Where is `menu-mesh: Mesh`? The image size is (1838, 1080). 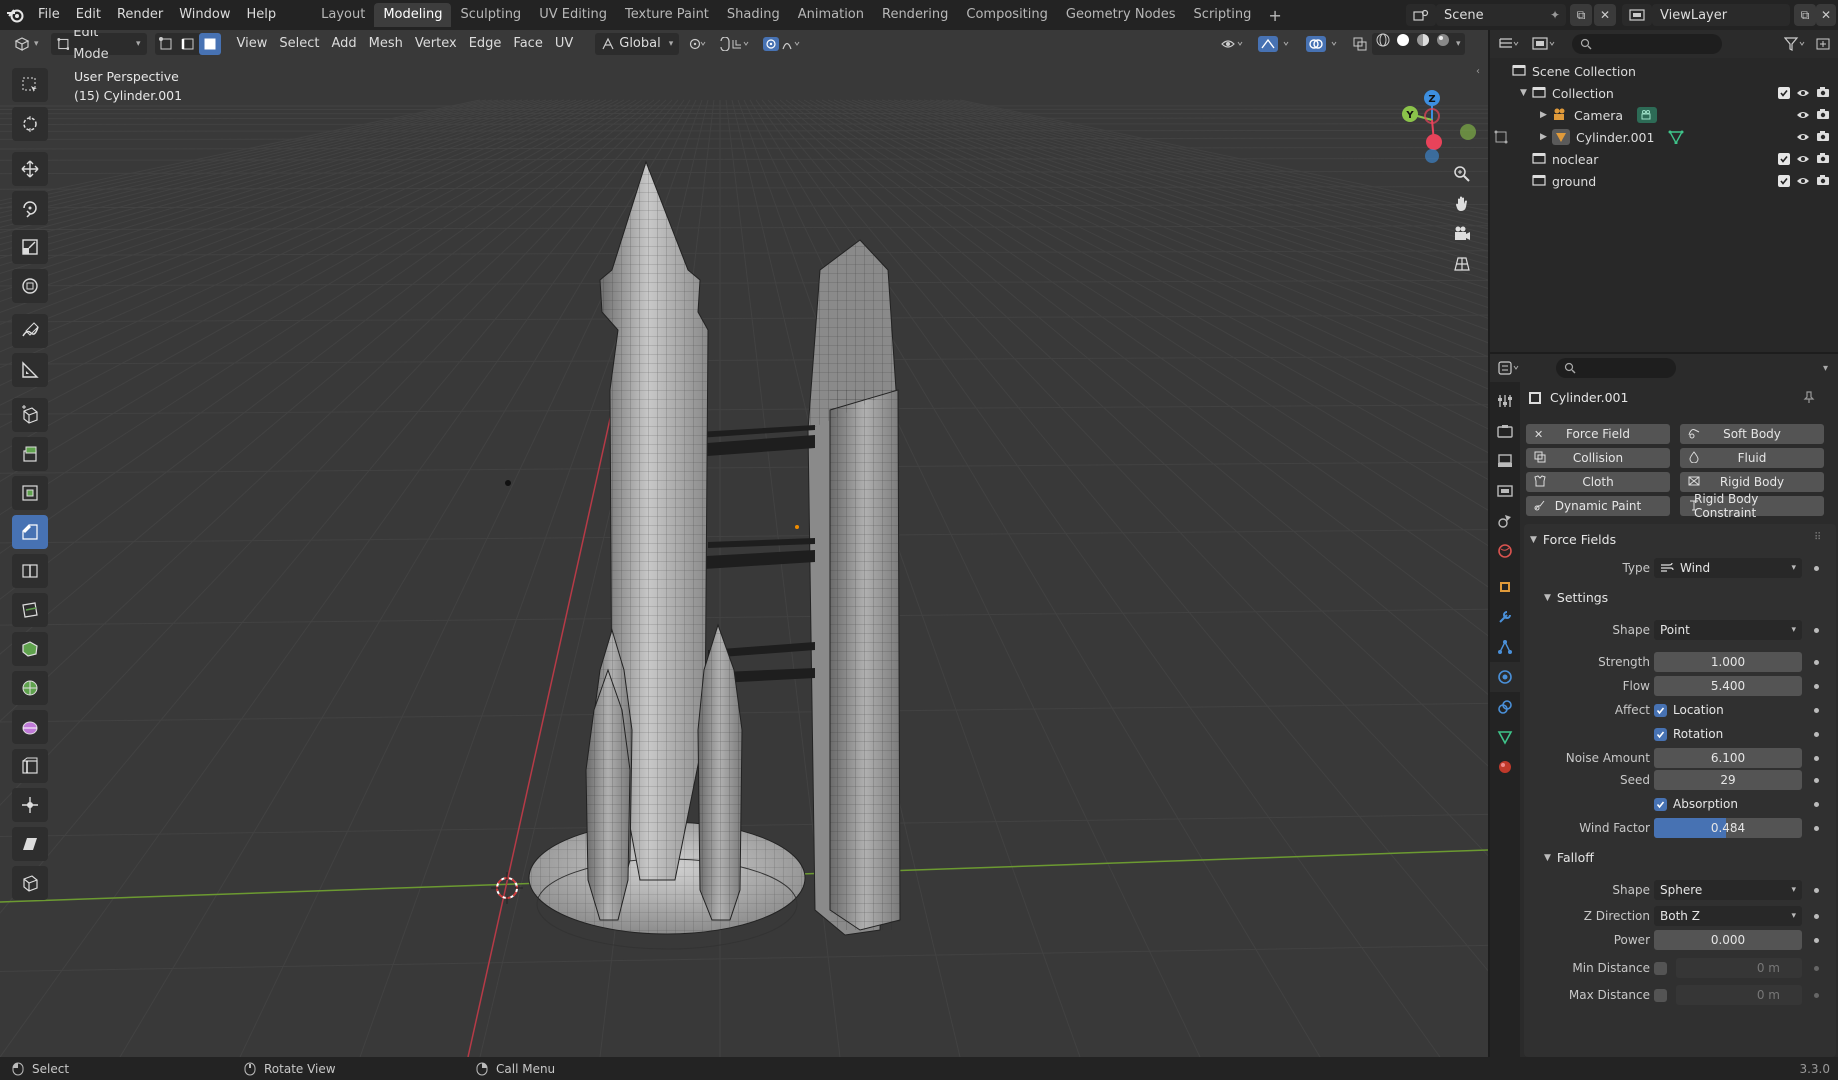
menu-mesh: Mesh is located at coordinates (386, 44).